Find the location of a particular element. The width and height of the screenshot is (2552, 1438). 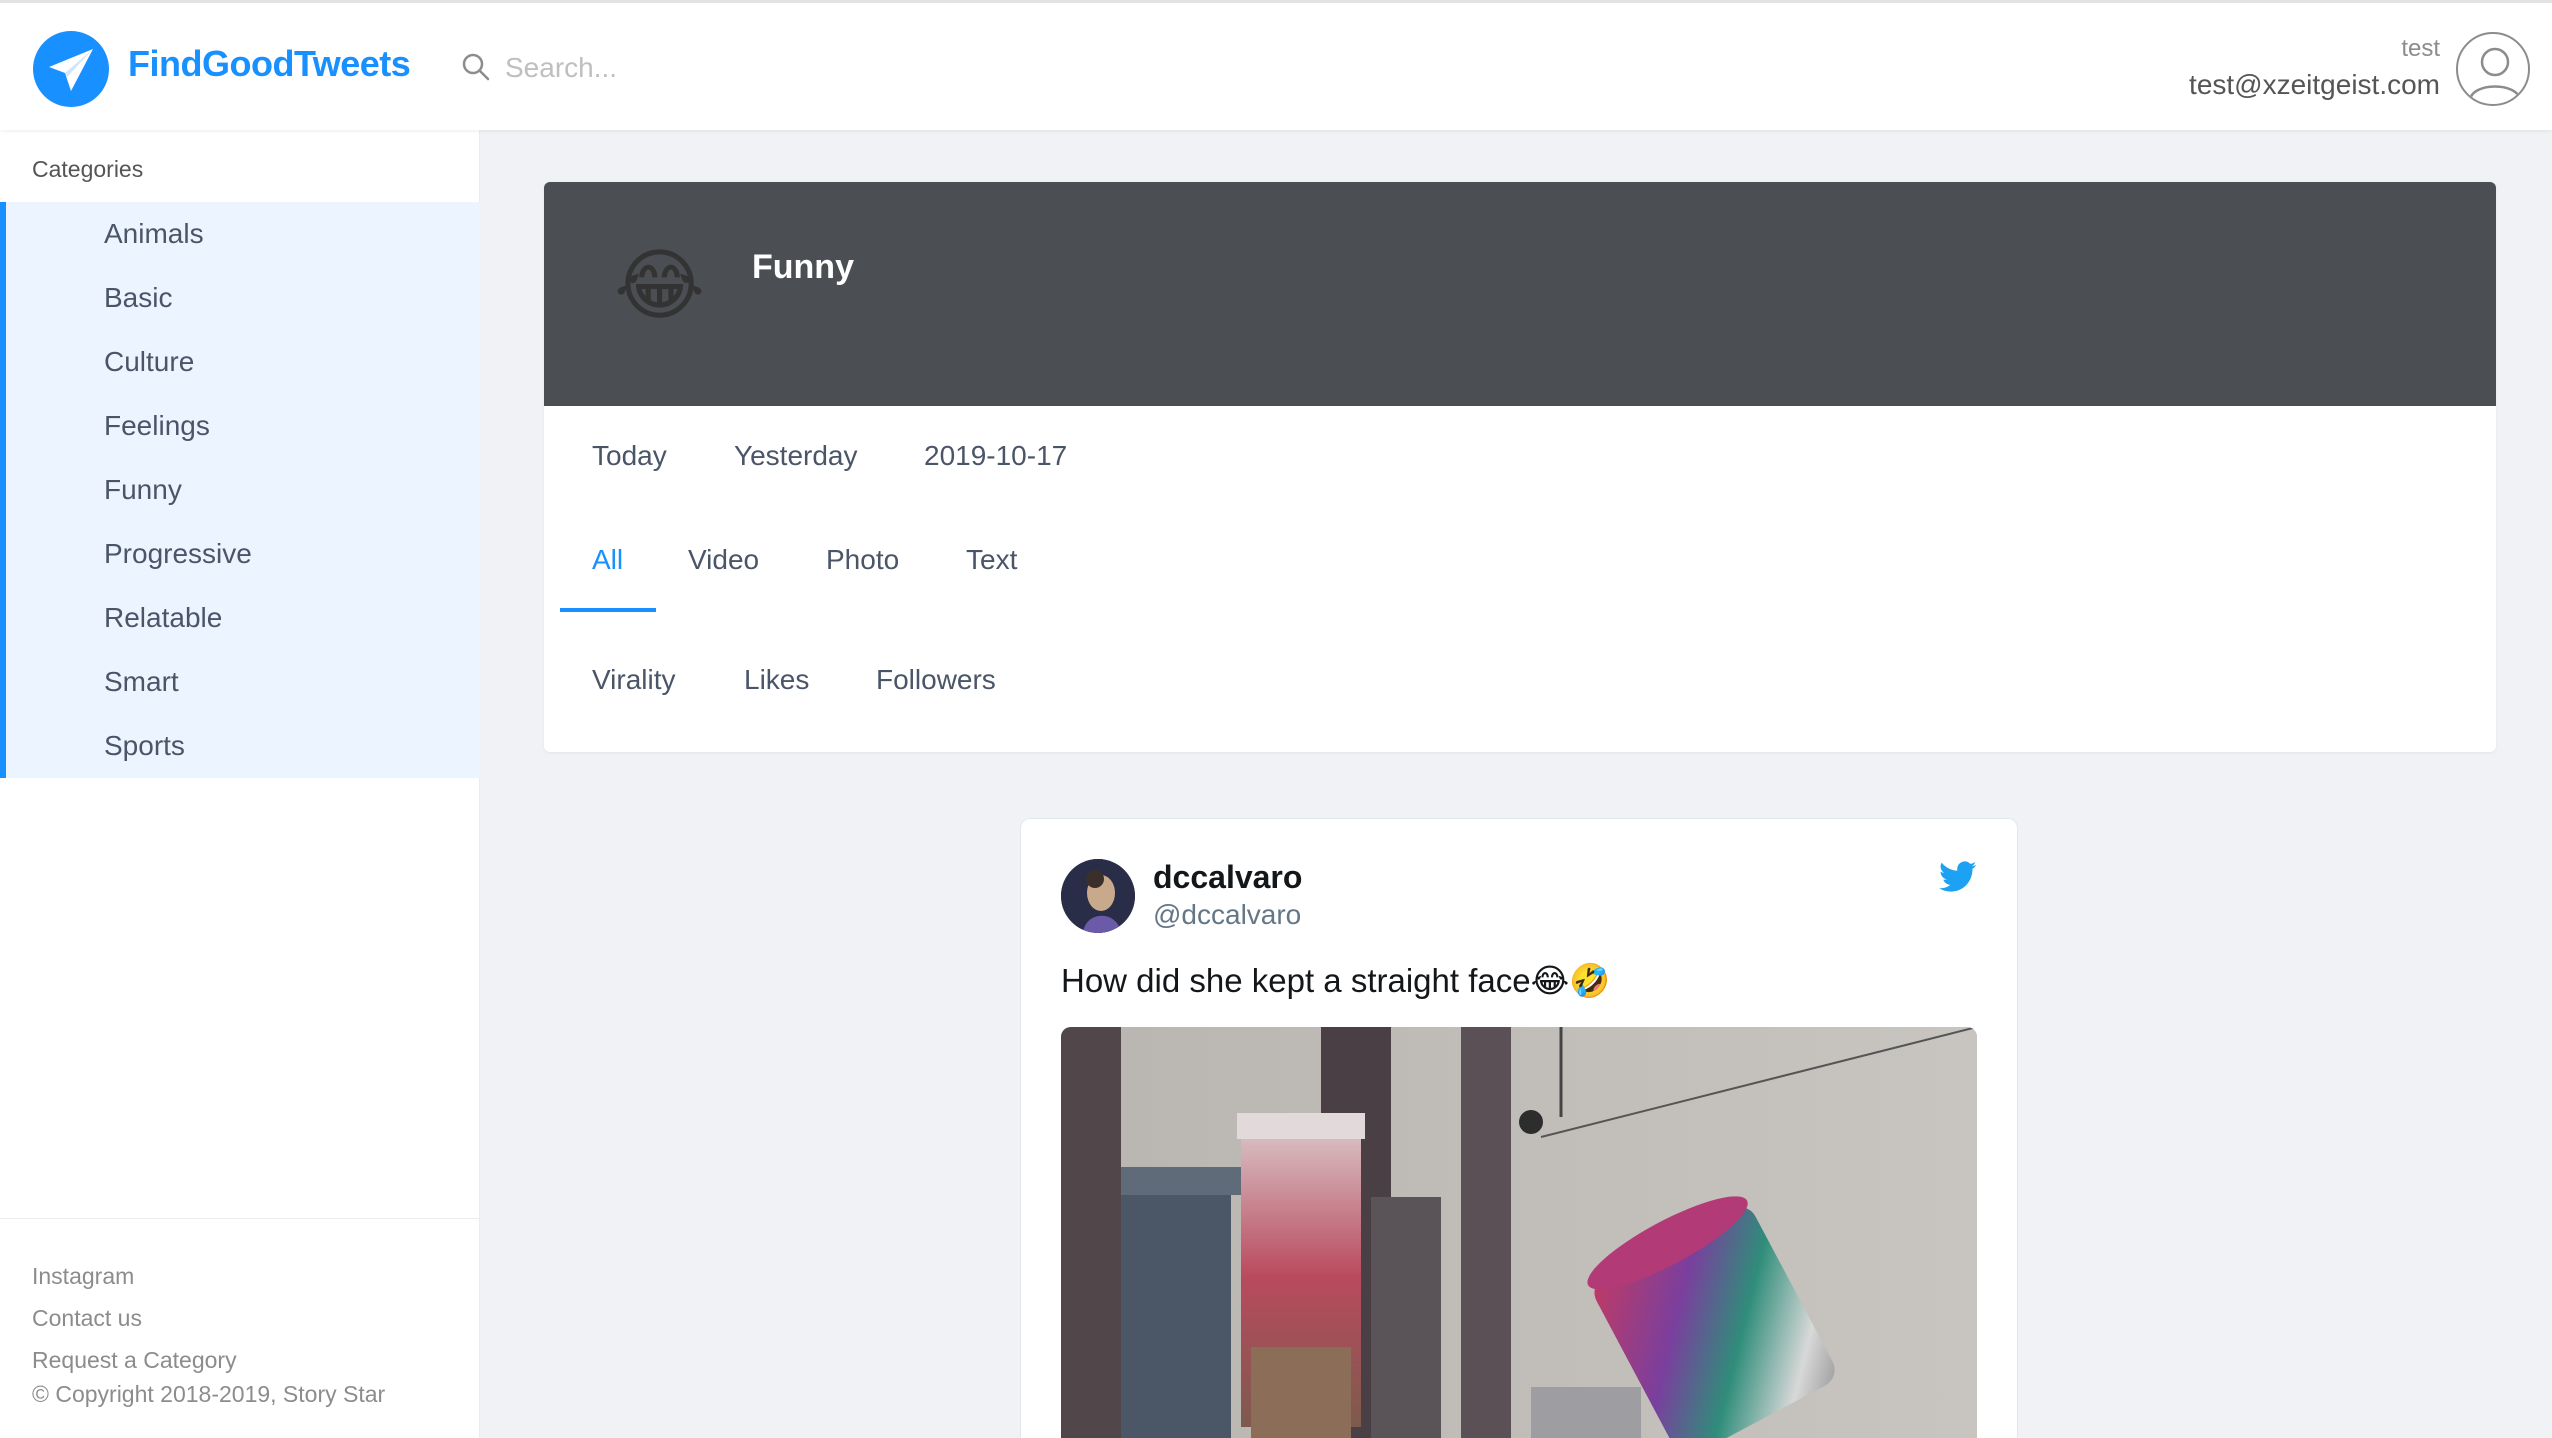

logo-icon is located at coordinates (71, 69).